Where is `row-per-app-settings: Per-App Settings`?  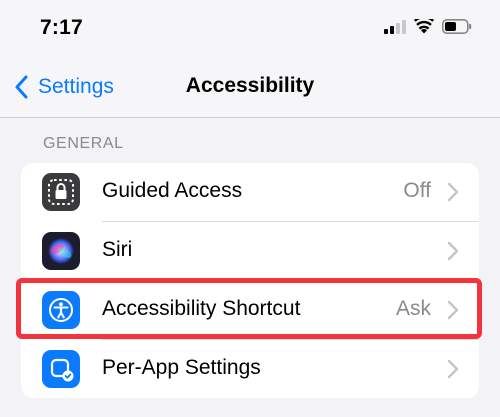 row-per-app-settings: Per-App Settings is located at coordinates (250, 369).